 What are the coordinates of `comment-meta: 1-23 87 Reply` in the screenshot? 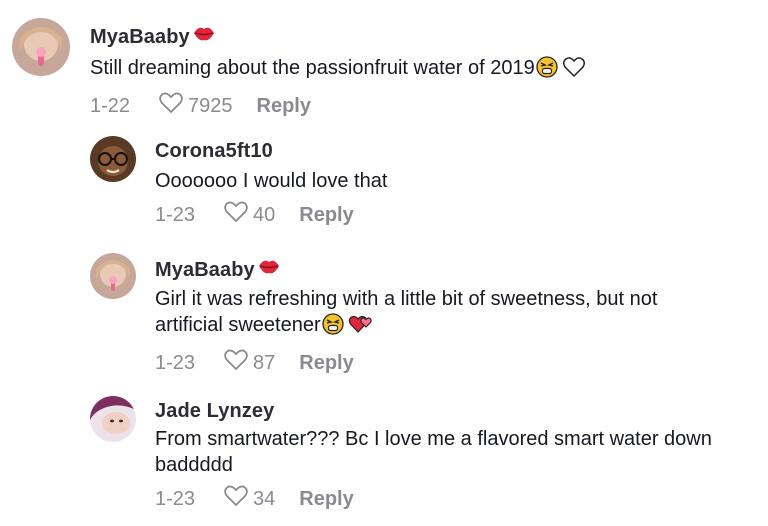 It's located at (406, 363).